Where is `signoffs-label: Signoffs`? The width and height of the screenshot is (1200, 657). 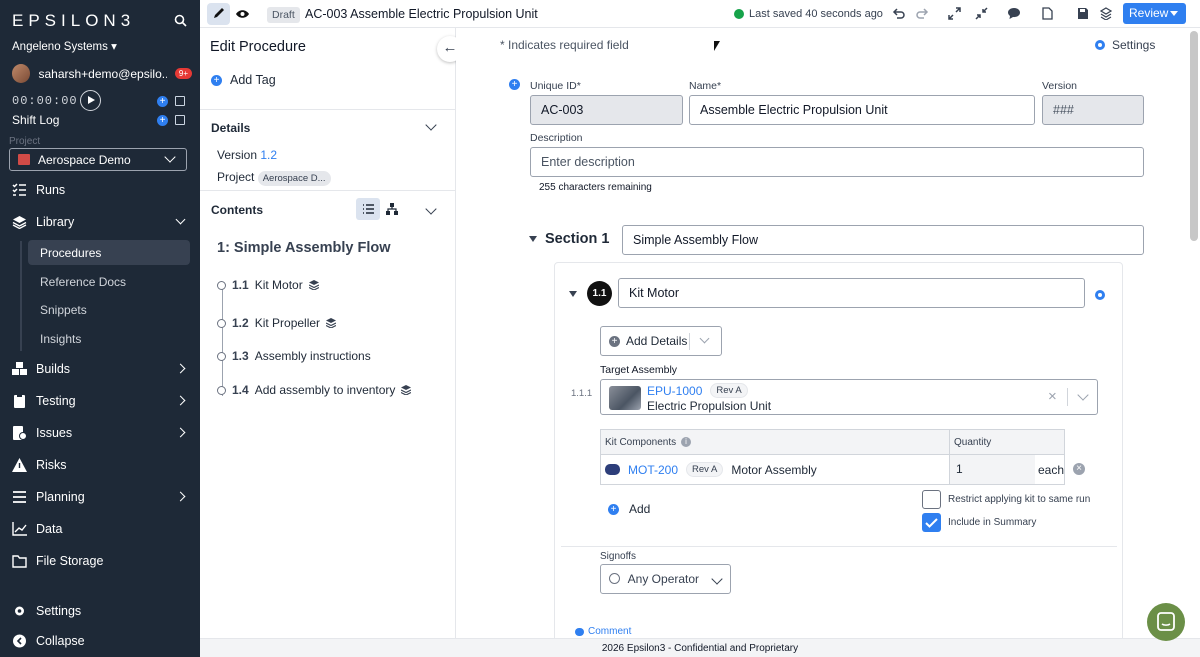
signoffs-label: Signoffs is located at coordinates (618, 556).